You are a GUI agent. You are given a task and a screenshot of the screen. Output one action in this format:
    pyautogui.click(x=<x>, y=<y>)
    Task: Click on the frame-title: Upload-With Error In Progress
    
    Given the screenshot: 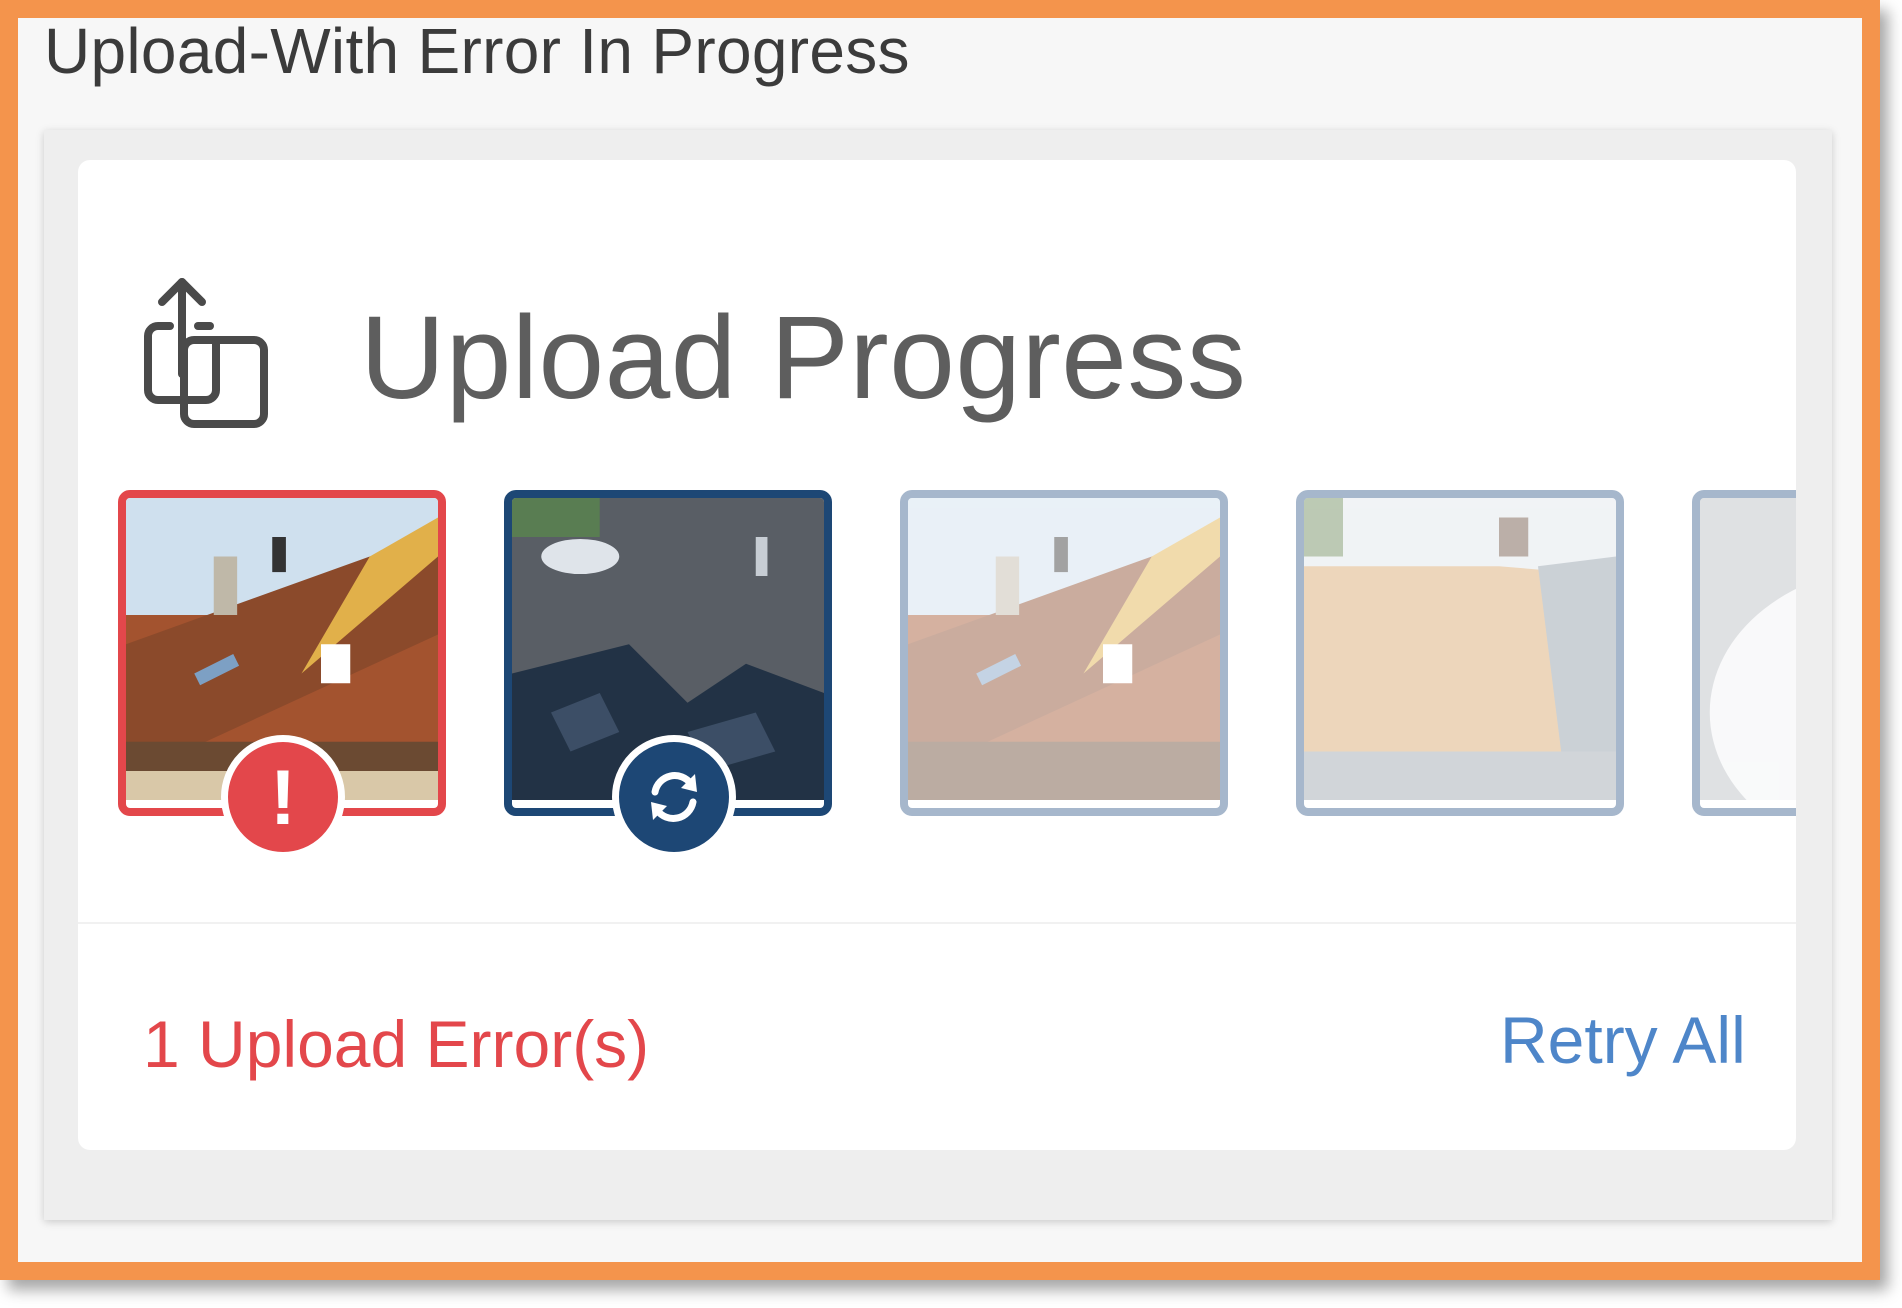 What is the action you would take?
    pyautogui.click(x=477, y=51)
    